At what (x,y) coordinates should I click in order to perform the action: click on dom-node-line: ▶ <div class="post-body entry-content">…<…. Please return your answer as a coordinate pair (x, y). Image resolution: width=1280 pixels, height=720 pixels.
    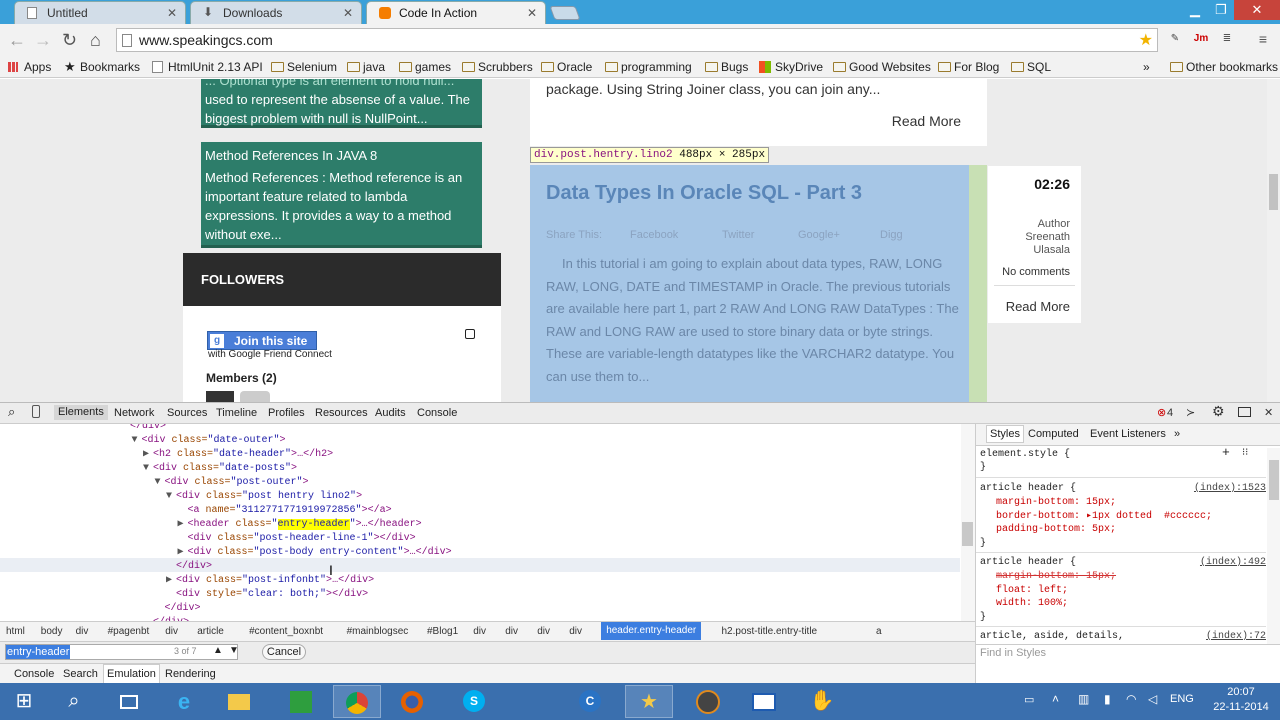
    Looking at the image, I should click on (315, 553).